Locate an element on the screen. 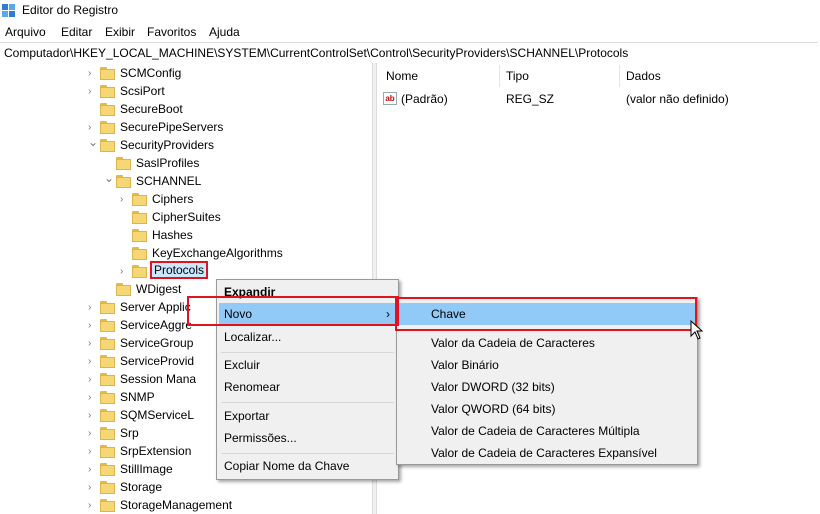 This screenshot has width=820, height=514. tree-item: › SecurePipeServers is located at coordinates (228, 128).